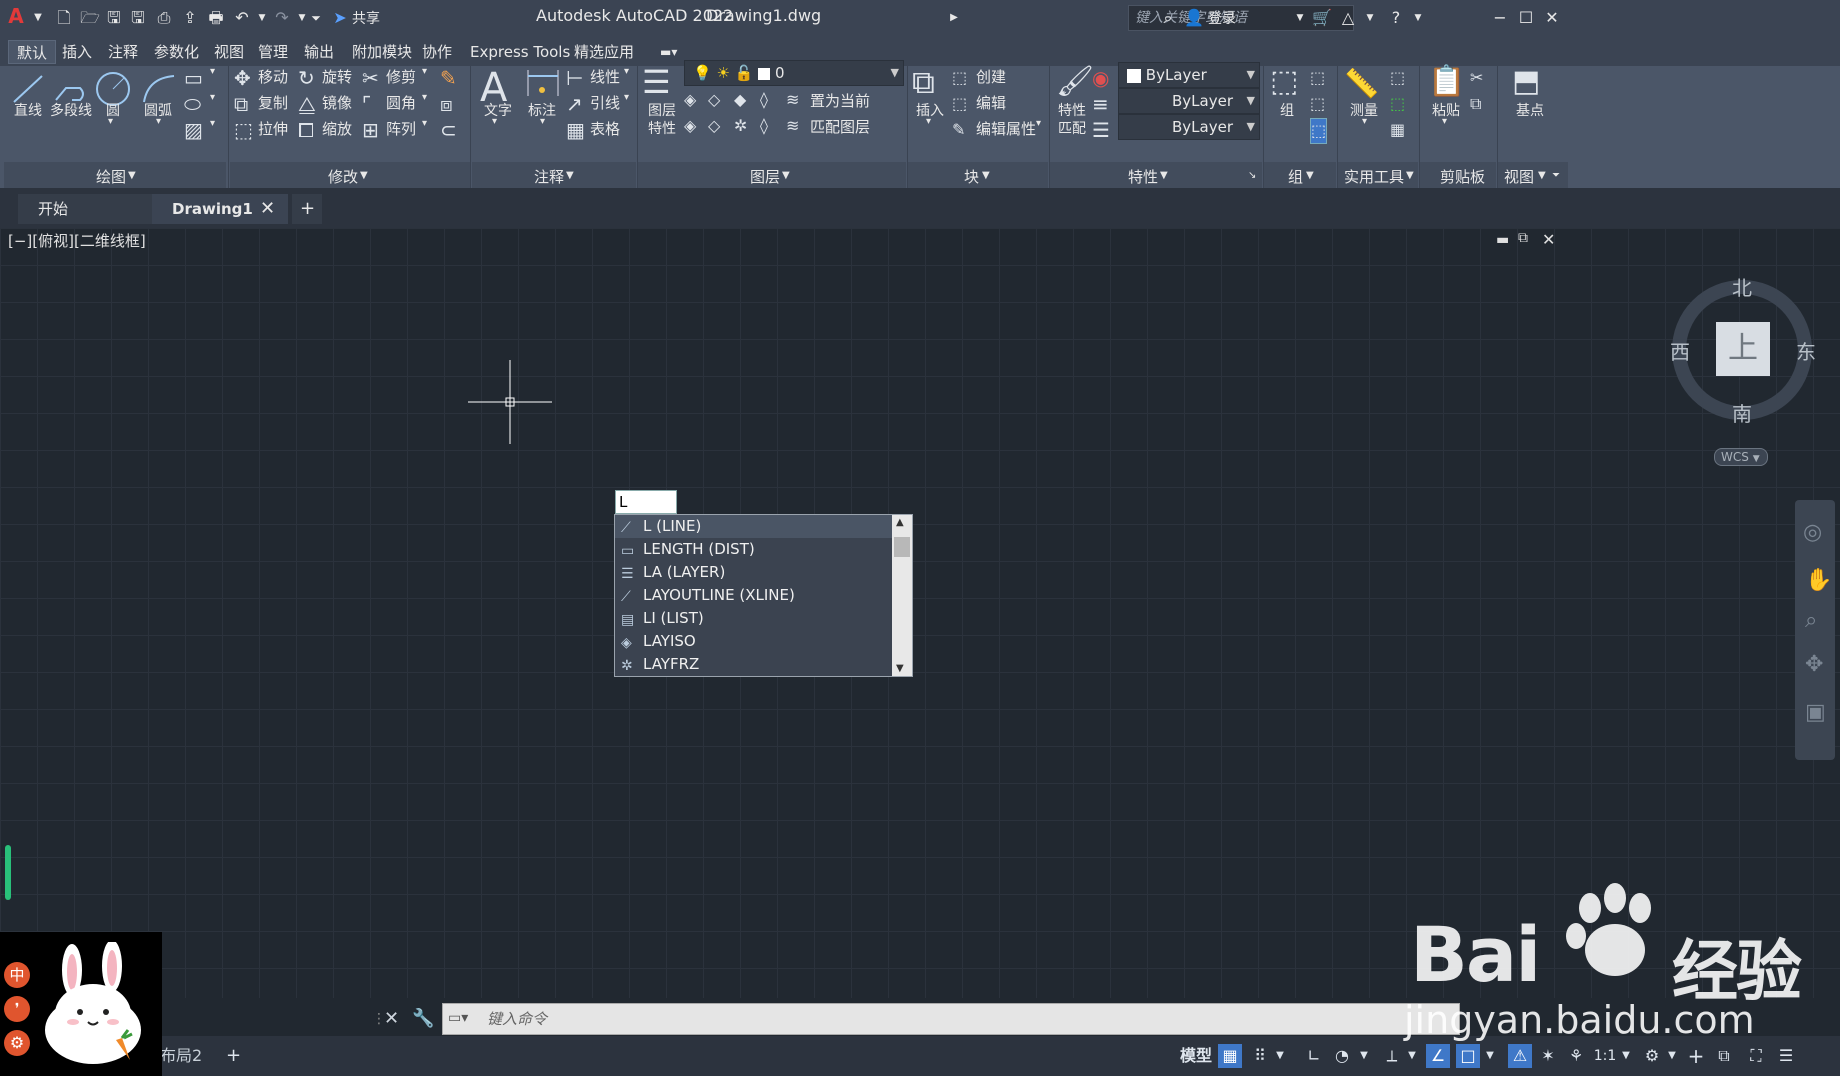 This screenshot has width=1840, height=1076. Describe the element at coordinates (38, 18) in the screenshot. I see `app-menu-chevron-icon: ▼` at that location.